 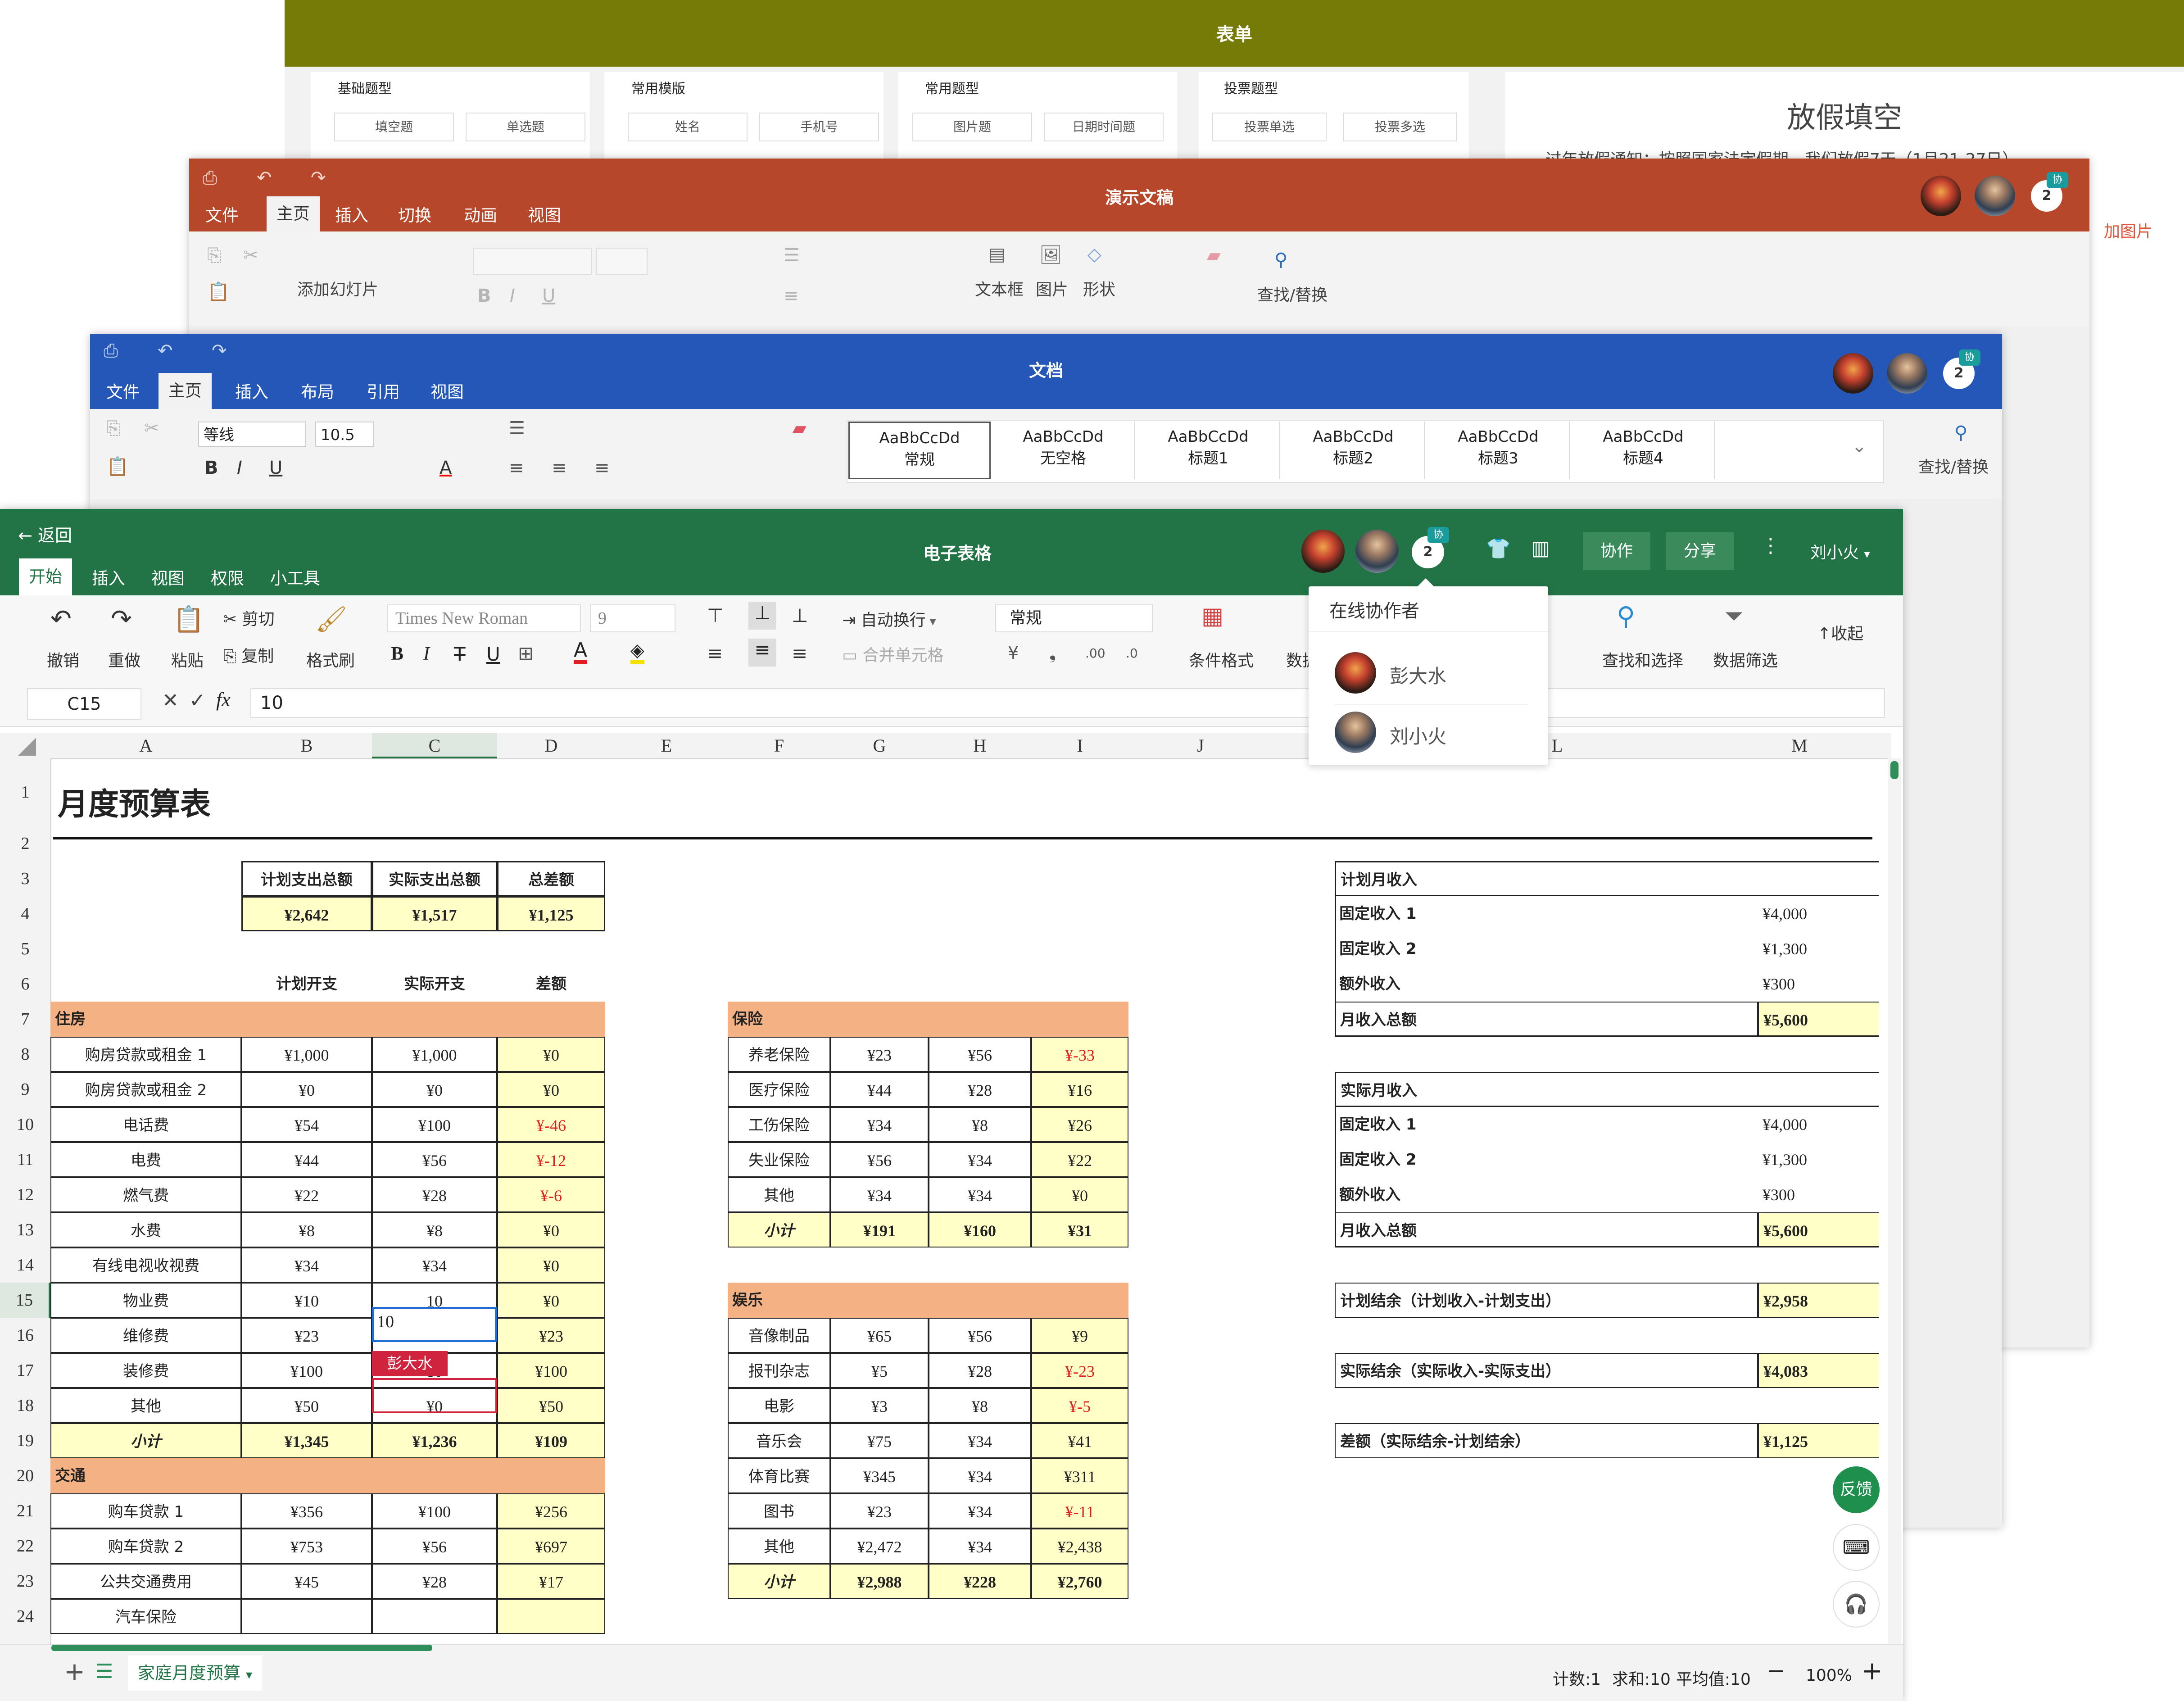 I want to click on shape-icon: ◇, so click(x=1094, y=255).